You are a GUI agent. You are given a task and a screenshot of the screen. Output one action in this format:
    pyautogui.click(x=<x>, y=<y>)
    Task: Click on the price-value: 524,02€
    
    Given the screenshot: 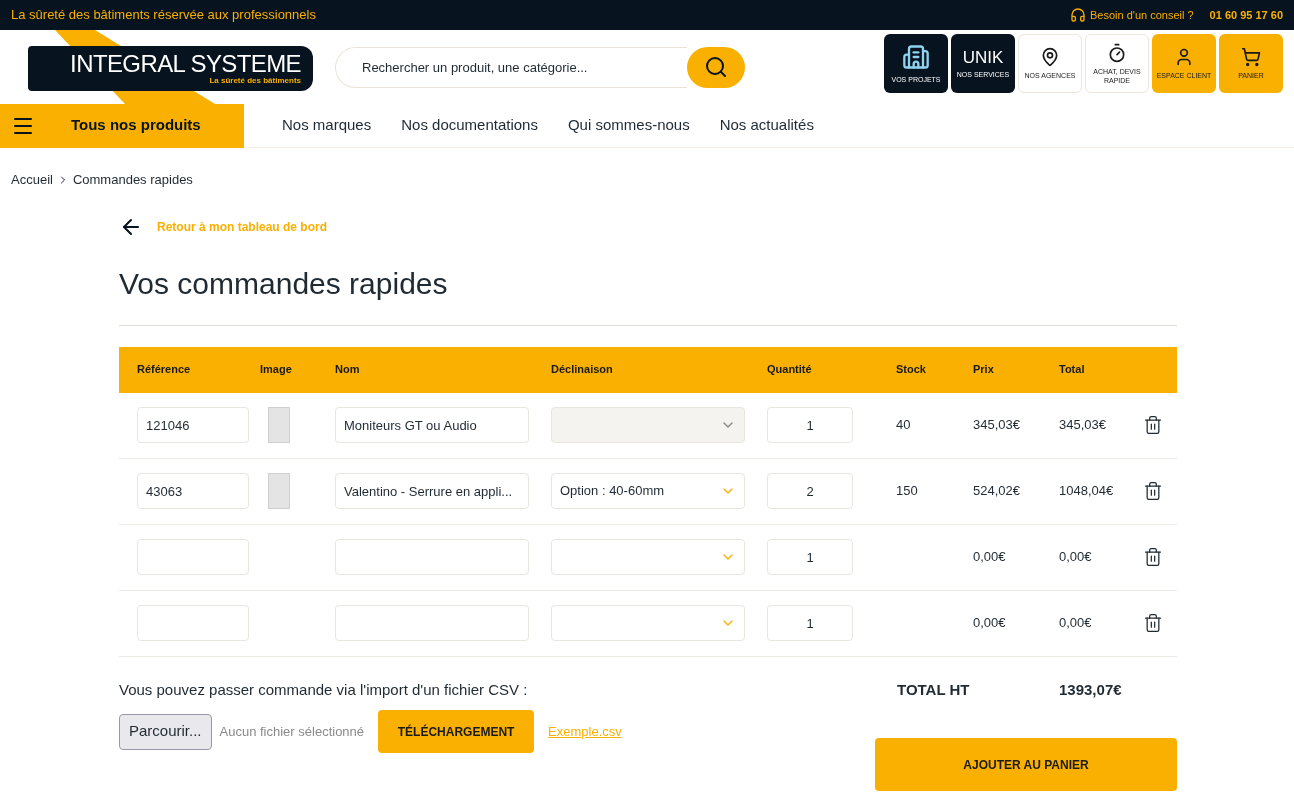 What is the action you would take?
    pyautogui.click(x=996, y=491)
    